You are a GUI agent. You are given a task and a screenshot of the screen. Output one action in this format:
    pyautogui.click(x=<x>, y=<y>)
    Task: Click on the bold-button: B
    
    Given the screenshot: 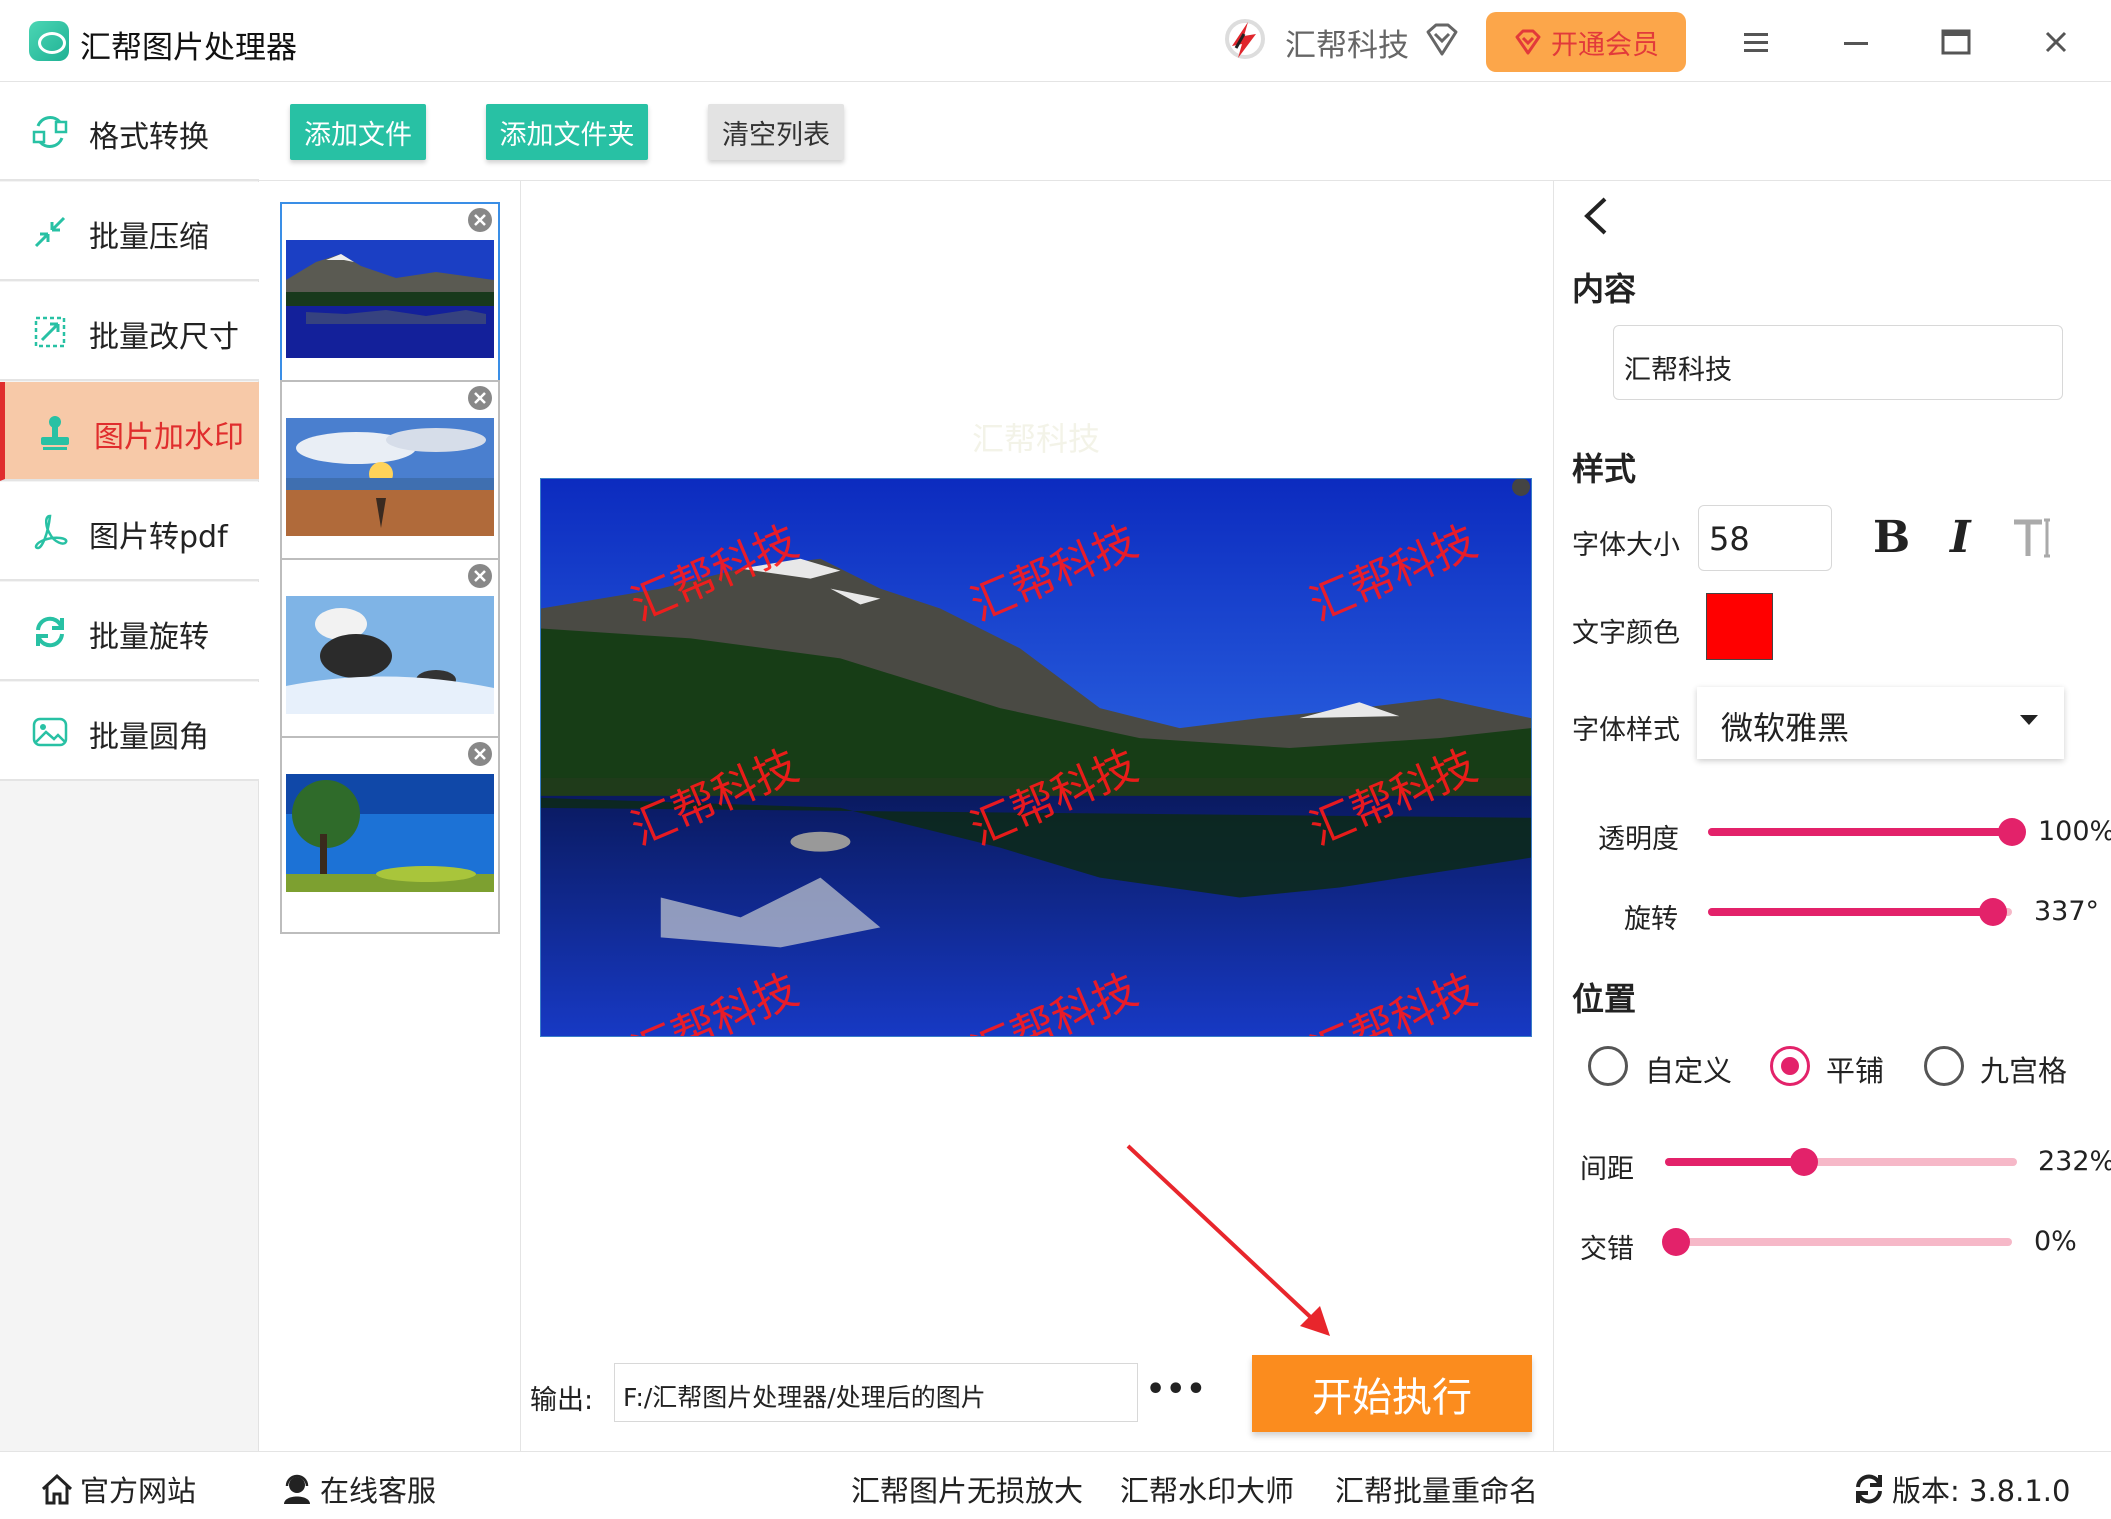 What is the action you would take?
    pyautogui.click(x=1891, y=537)
    